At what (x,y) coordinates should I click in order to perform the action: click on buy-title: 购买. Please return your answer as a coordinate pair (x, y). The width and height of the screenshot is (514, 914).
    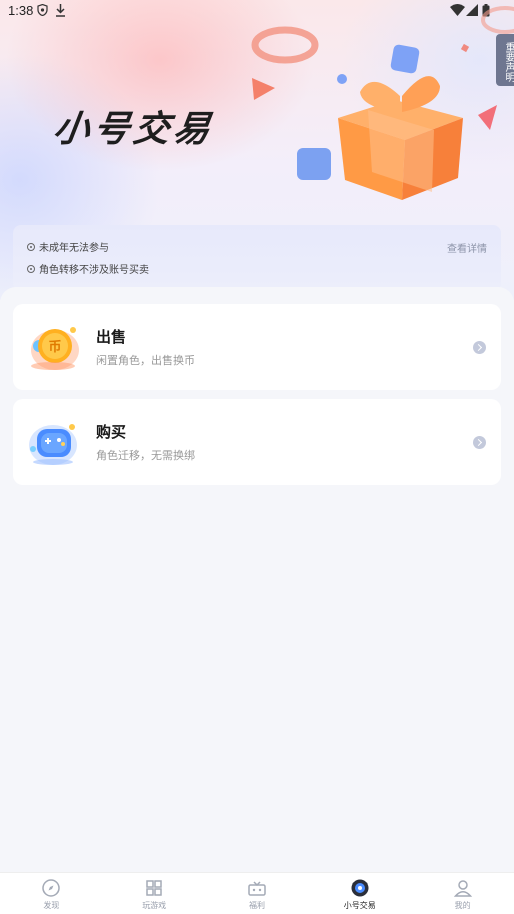
    Looking at the image, I should click on (111, 432).